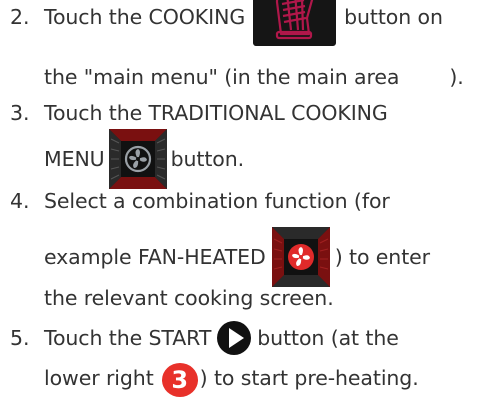 The height and width of the screenshot is (397, 480). What do you see at coordinates (456, 77) in the screenshot?
I see `step-text: ).` at bounding box center [456, 77].